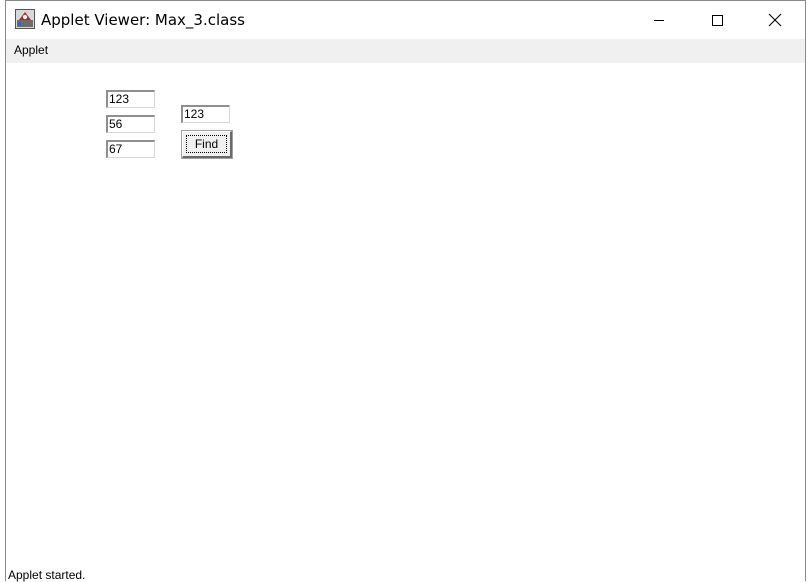 The width and height of the screenshot is (808, 582). What do you see at coordinates (130, 149) in the screenshot?
I see `number-input-3: 67` at bounding box center [130, 149].